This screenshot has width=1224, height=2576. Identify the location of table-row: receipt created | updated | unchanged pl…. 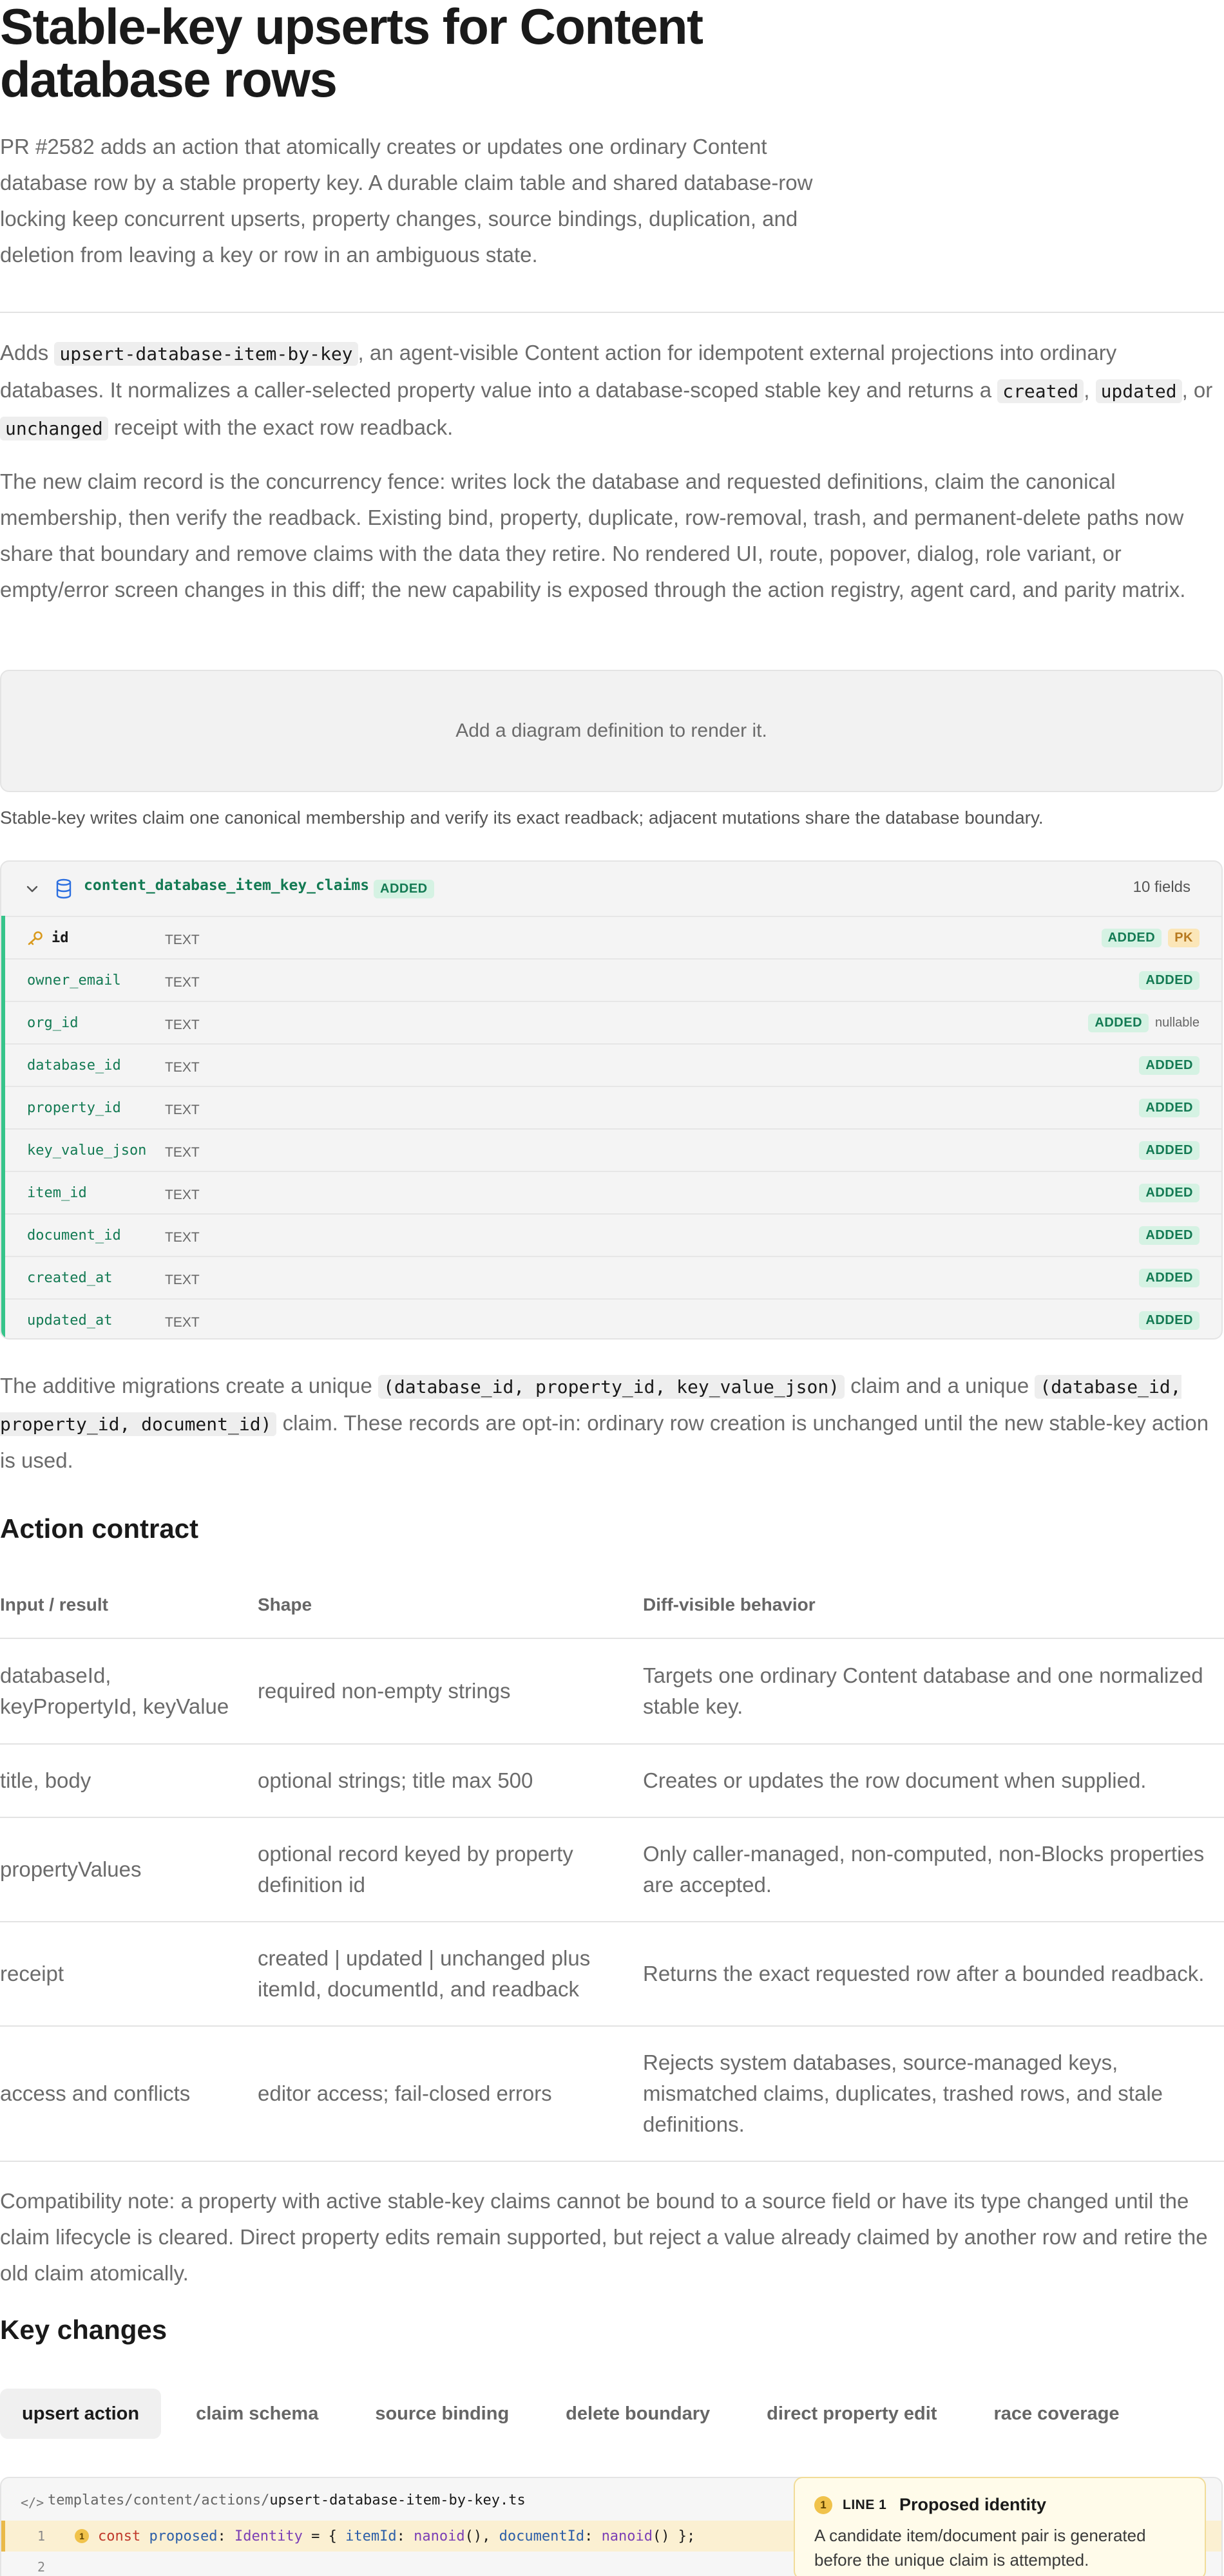
(612, 1975).